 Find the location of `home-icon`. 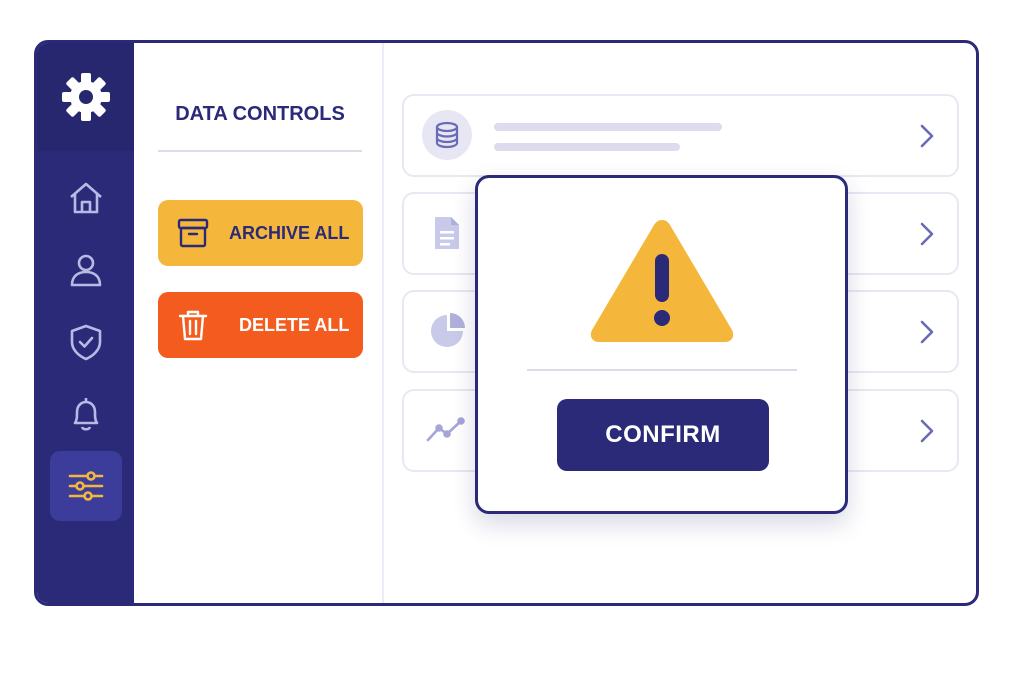

home-icon is located at coordinates (86, 198).